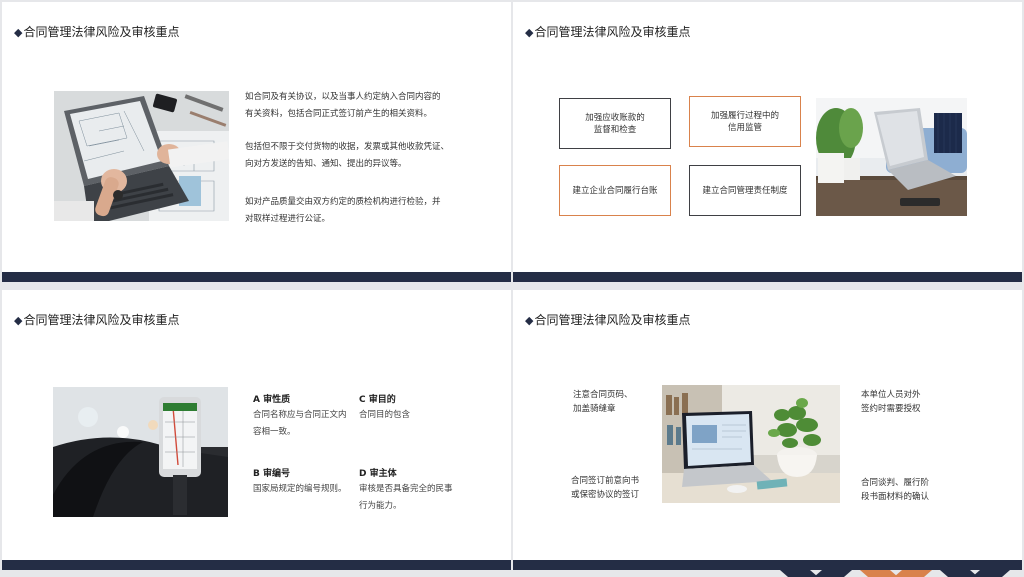 This screenshot has width=1024, height=577. I want to click on box-receivables: 加强应收账款的 监督和检查, so click(615, 123).